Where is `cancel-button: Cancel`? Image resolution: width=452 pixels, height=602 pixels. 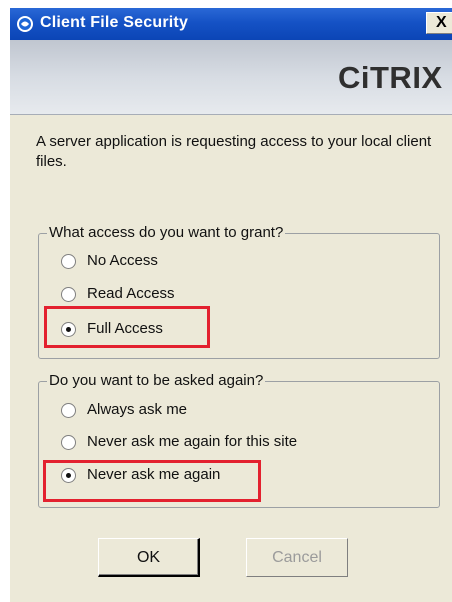 cancel-button: Cancel is located at coordinates (297, 557).